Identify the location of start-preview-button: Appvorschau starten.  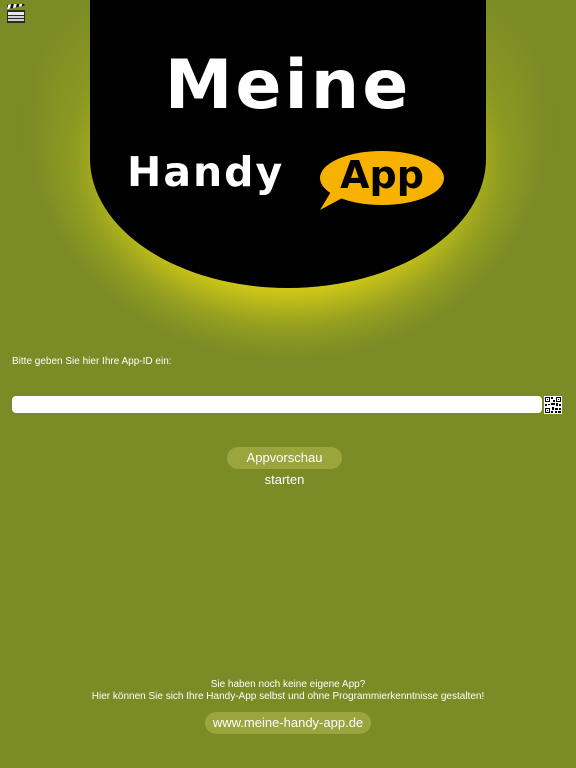
(284, 467).